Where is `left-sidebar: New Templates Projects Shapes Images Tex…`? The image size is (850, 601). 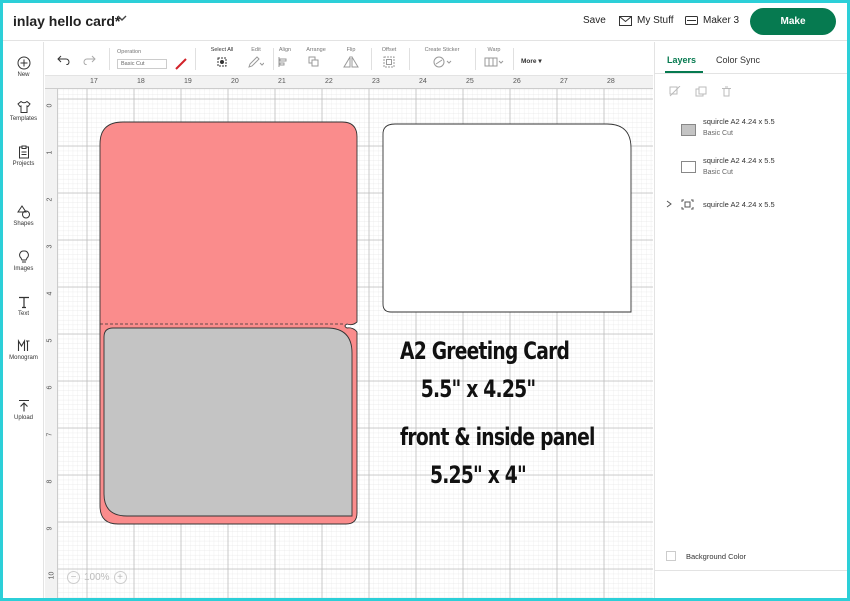 left-sidebar: New Templates Projects Shapes Images Tex… is located at coordinates (23, 320).